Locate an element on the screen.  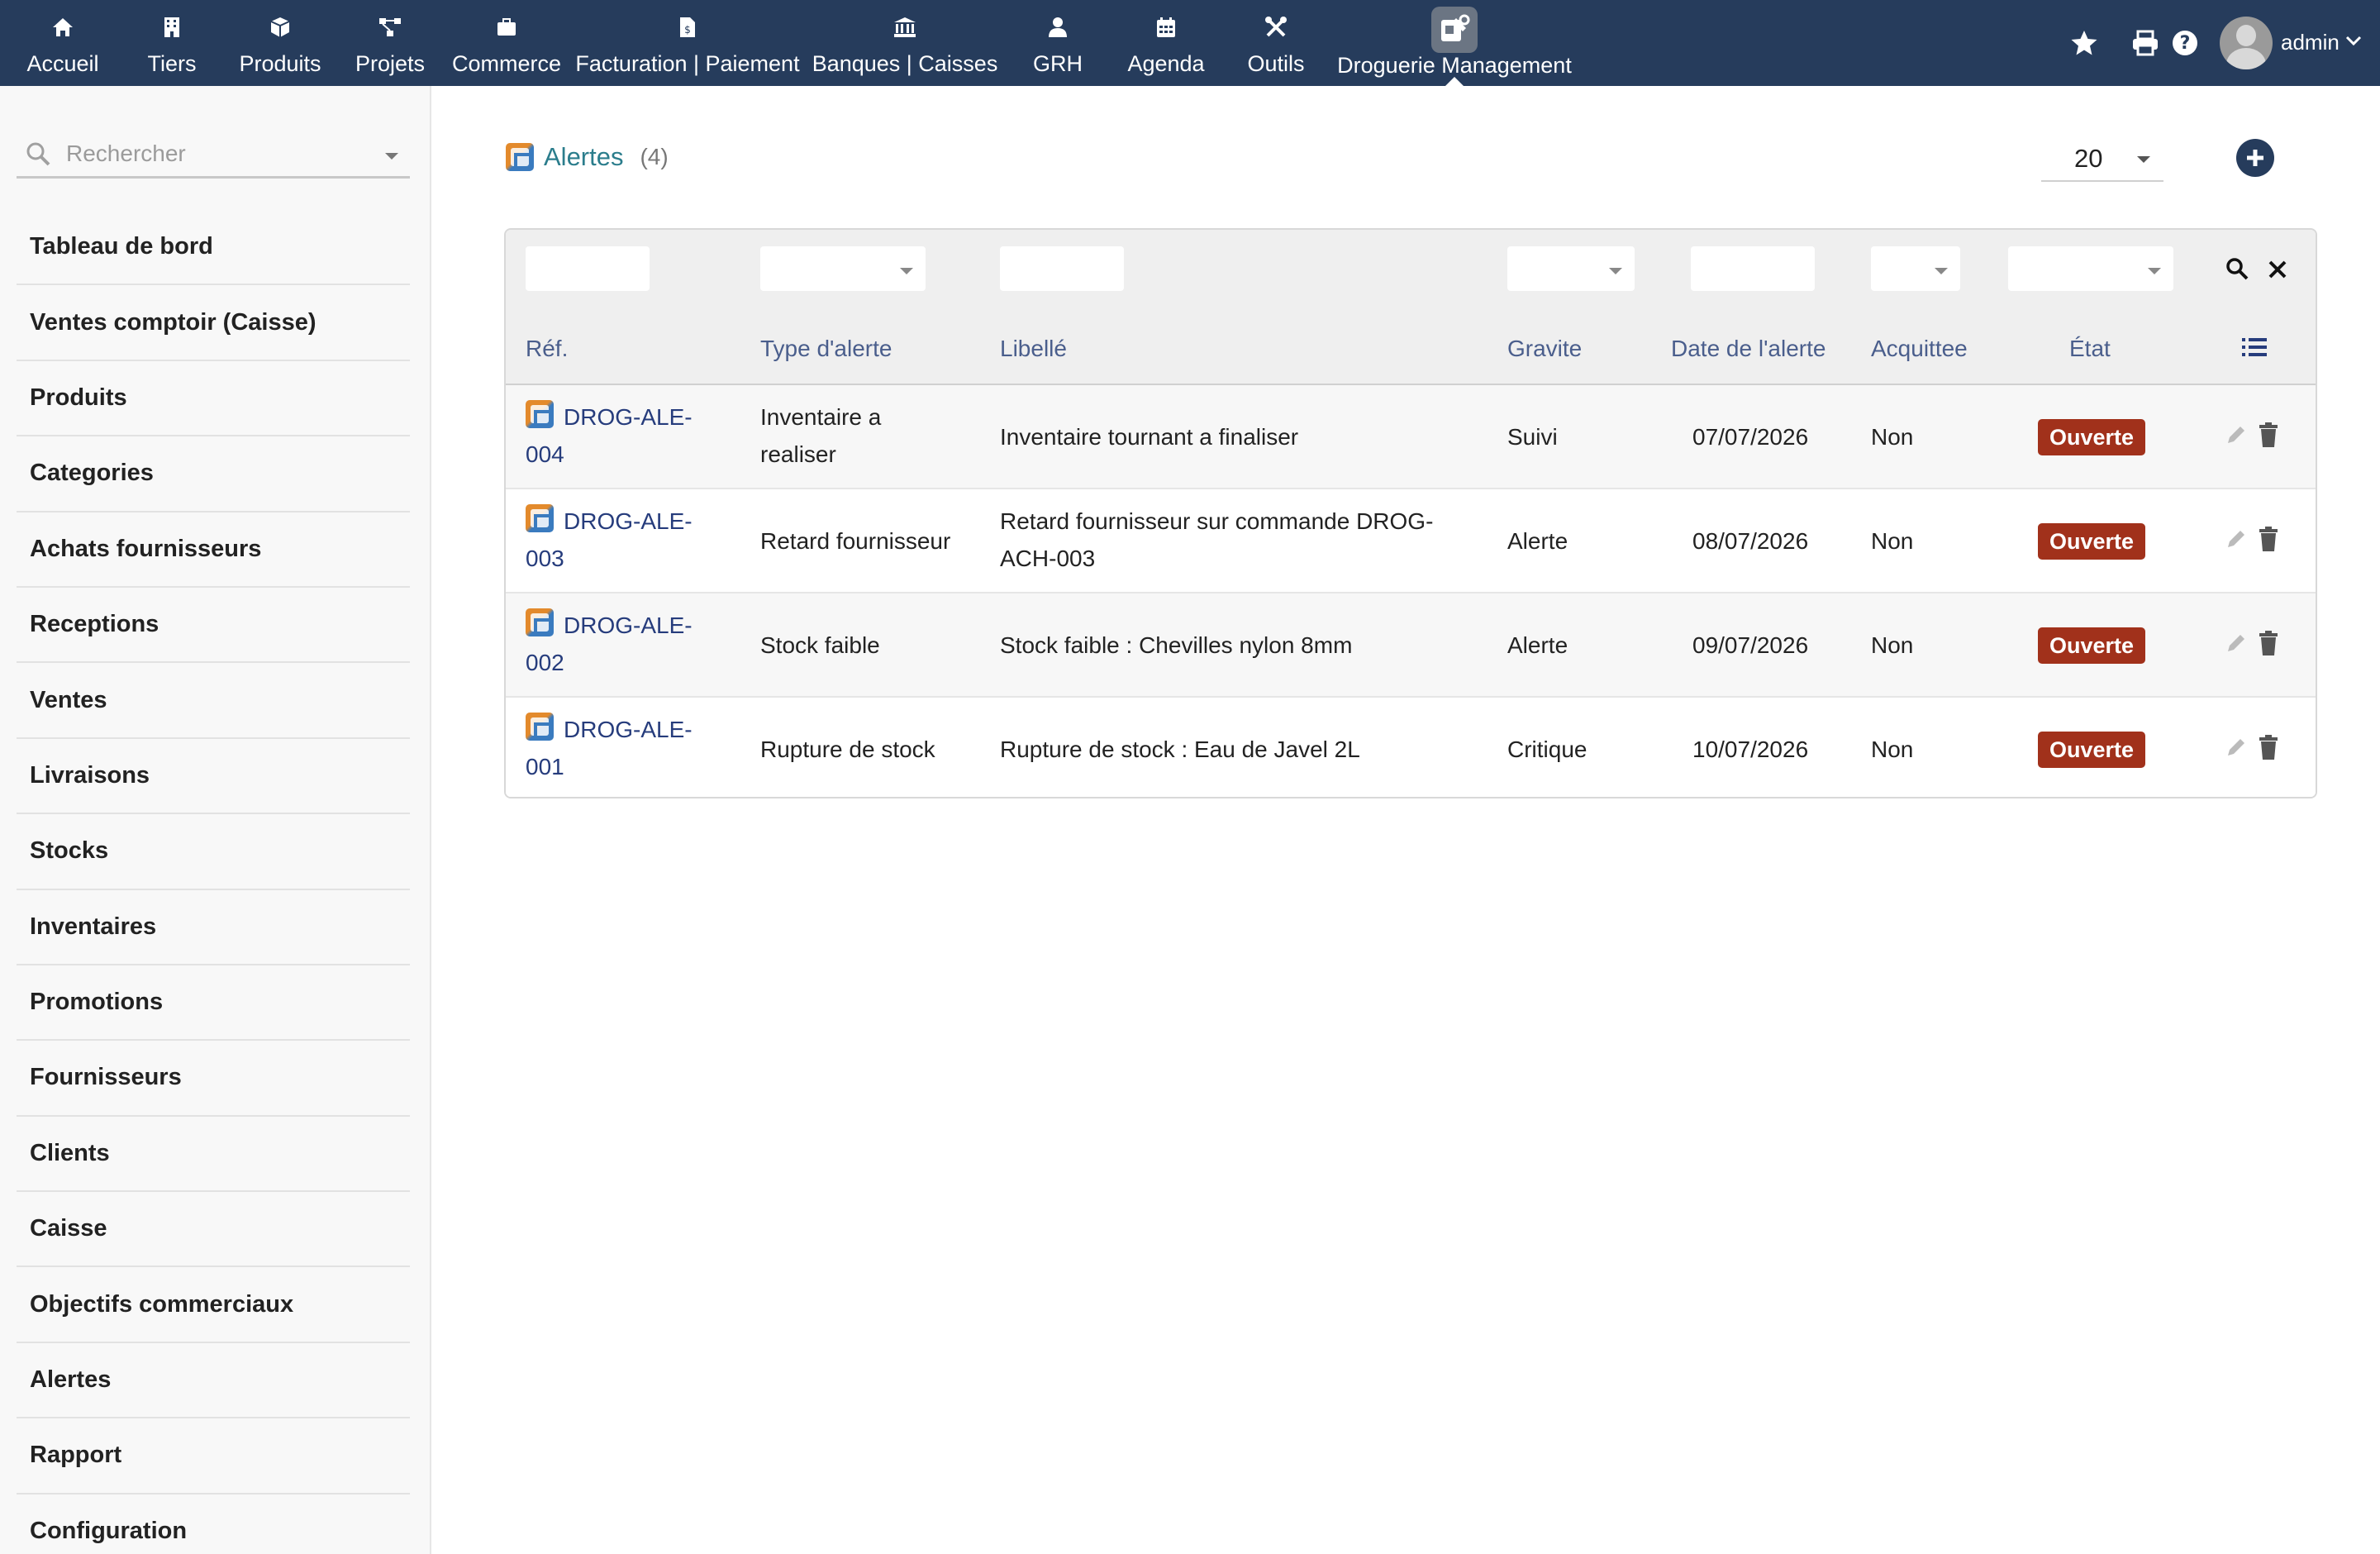
column-list-icon is located at coordinates (2254, 349).